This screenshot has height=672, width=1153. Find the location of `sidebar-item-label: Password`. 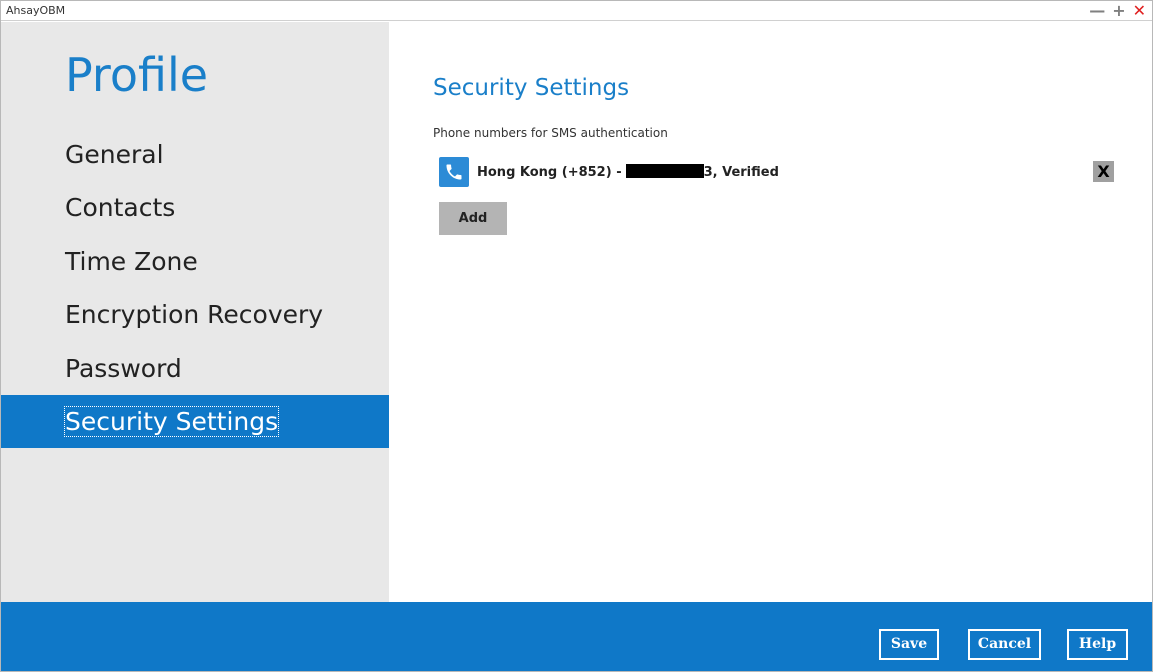

sidebar-item-label: Password is located at coordinates (123, 368).